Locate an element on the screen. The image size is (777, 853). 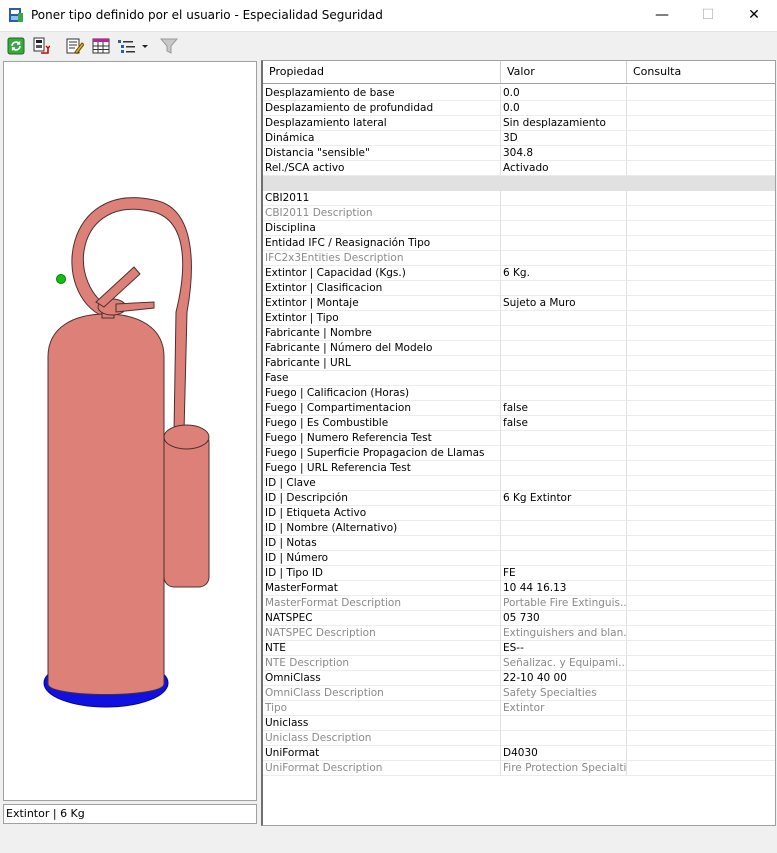
table-row: Desplazamiento lateral Sin desplazamiento is located at coordinates (519, 123).